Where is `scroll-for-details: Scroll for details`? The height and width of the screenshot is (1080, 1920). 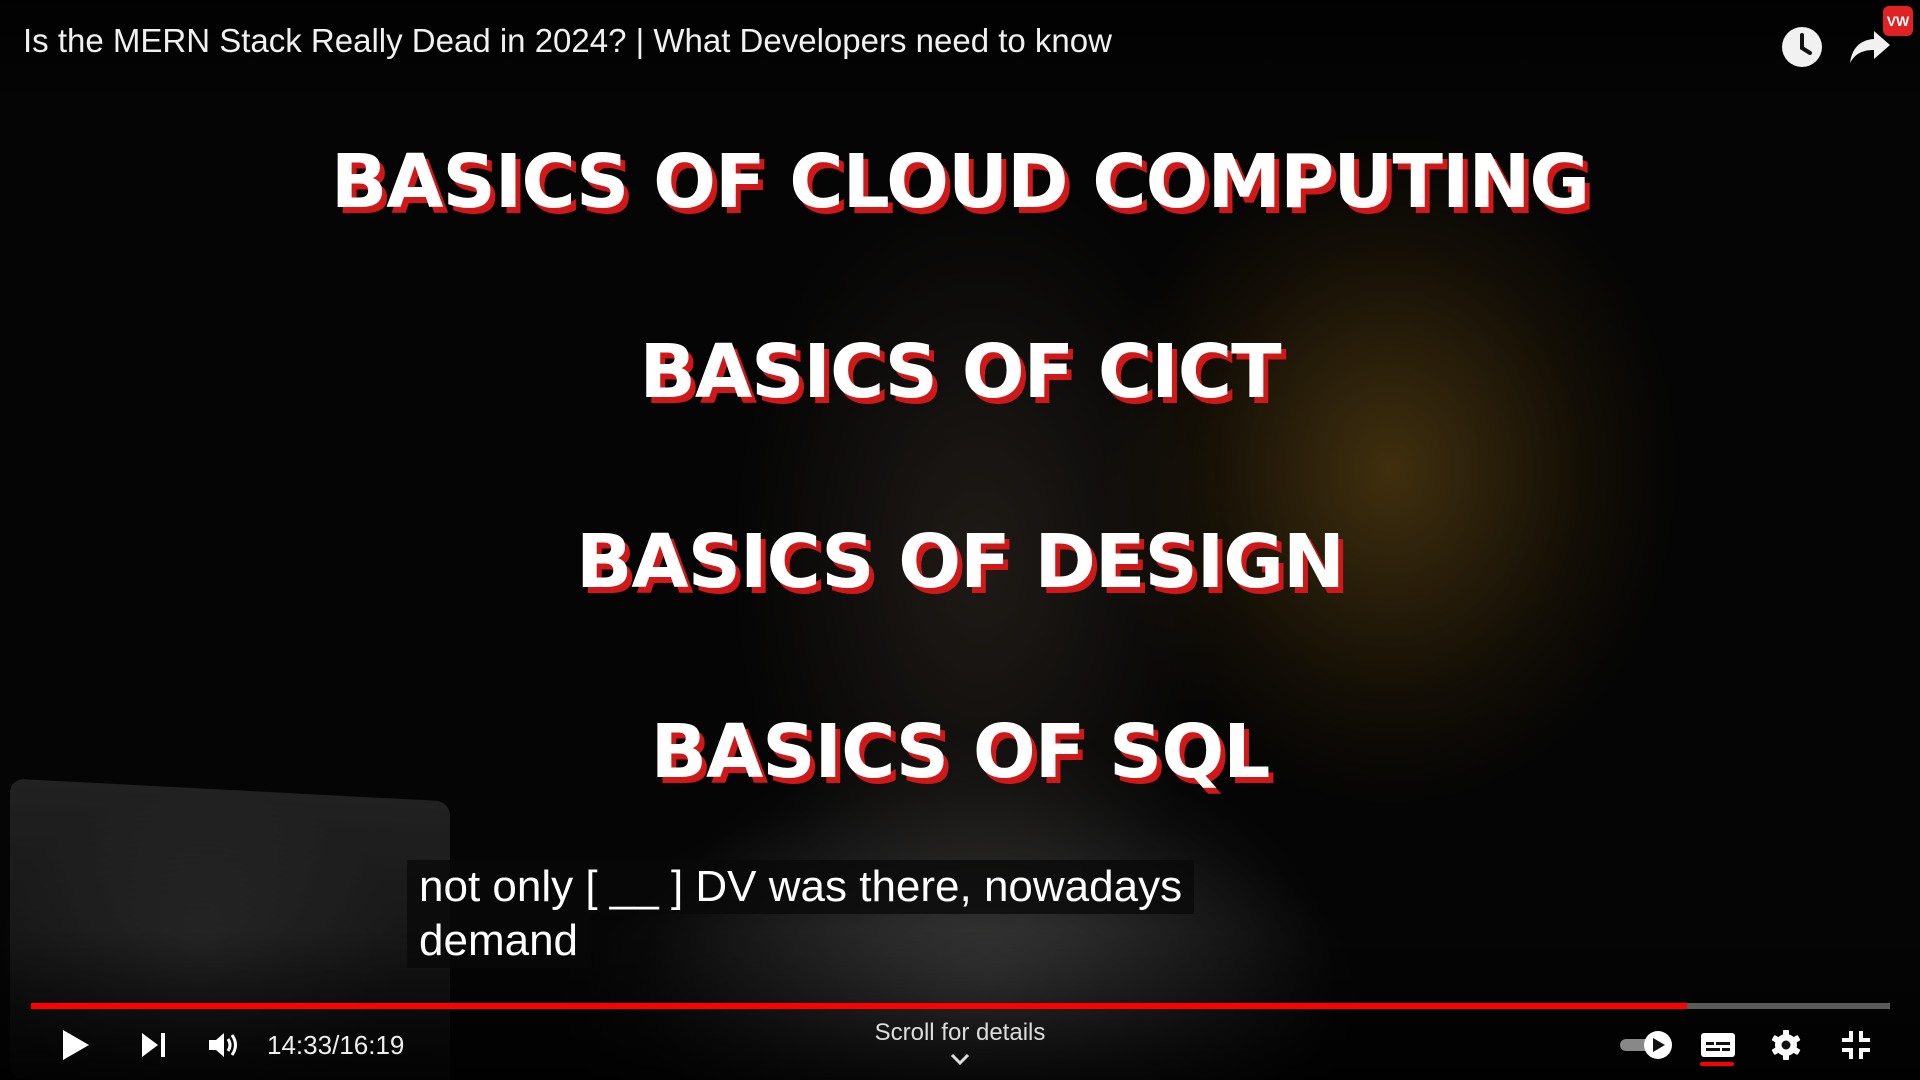 scroll-for-details: Scroll for details is located at coordinates (960, 1033).